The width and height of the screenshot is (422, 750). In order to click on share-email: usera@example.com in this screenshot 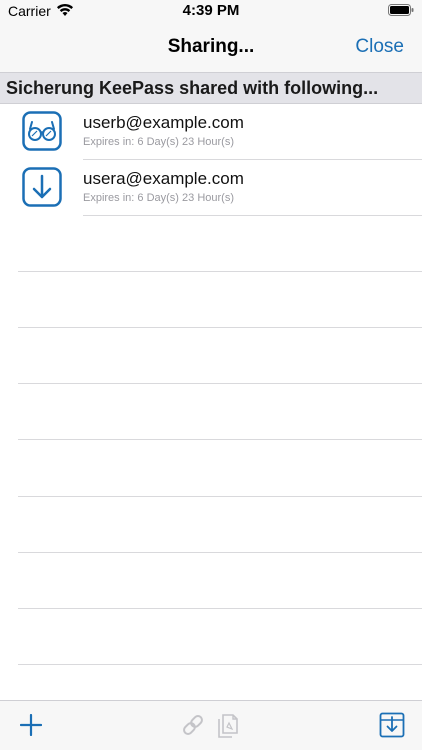, I will do `click(163, 178)`.